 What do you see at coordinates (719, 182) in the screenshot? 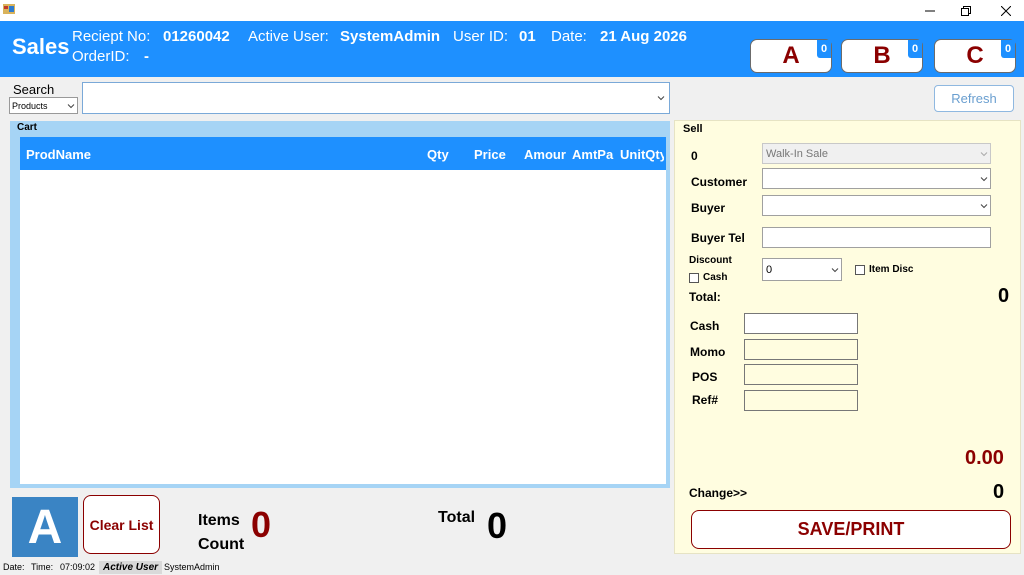
I see `customer-label: Customer` at bounding box center [719, 182].